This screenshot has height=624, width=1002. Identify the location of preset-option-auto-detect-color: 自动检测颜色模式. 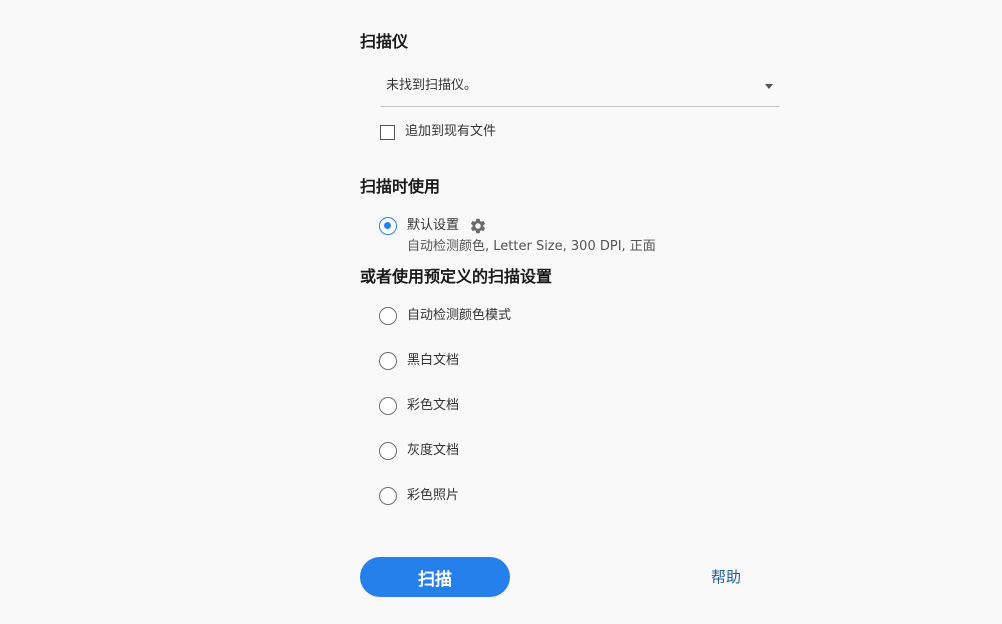
(445, 316).